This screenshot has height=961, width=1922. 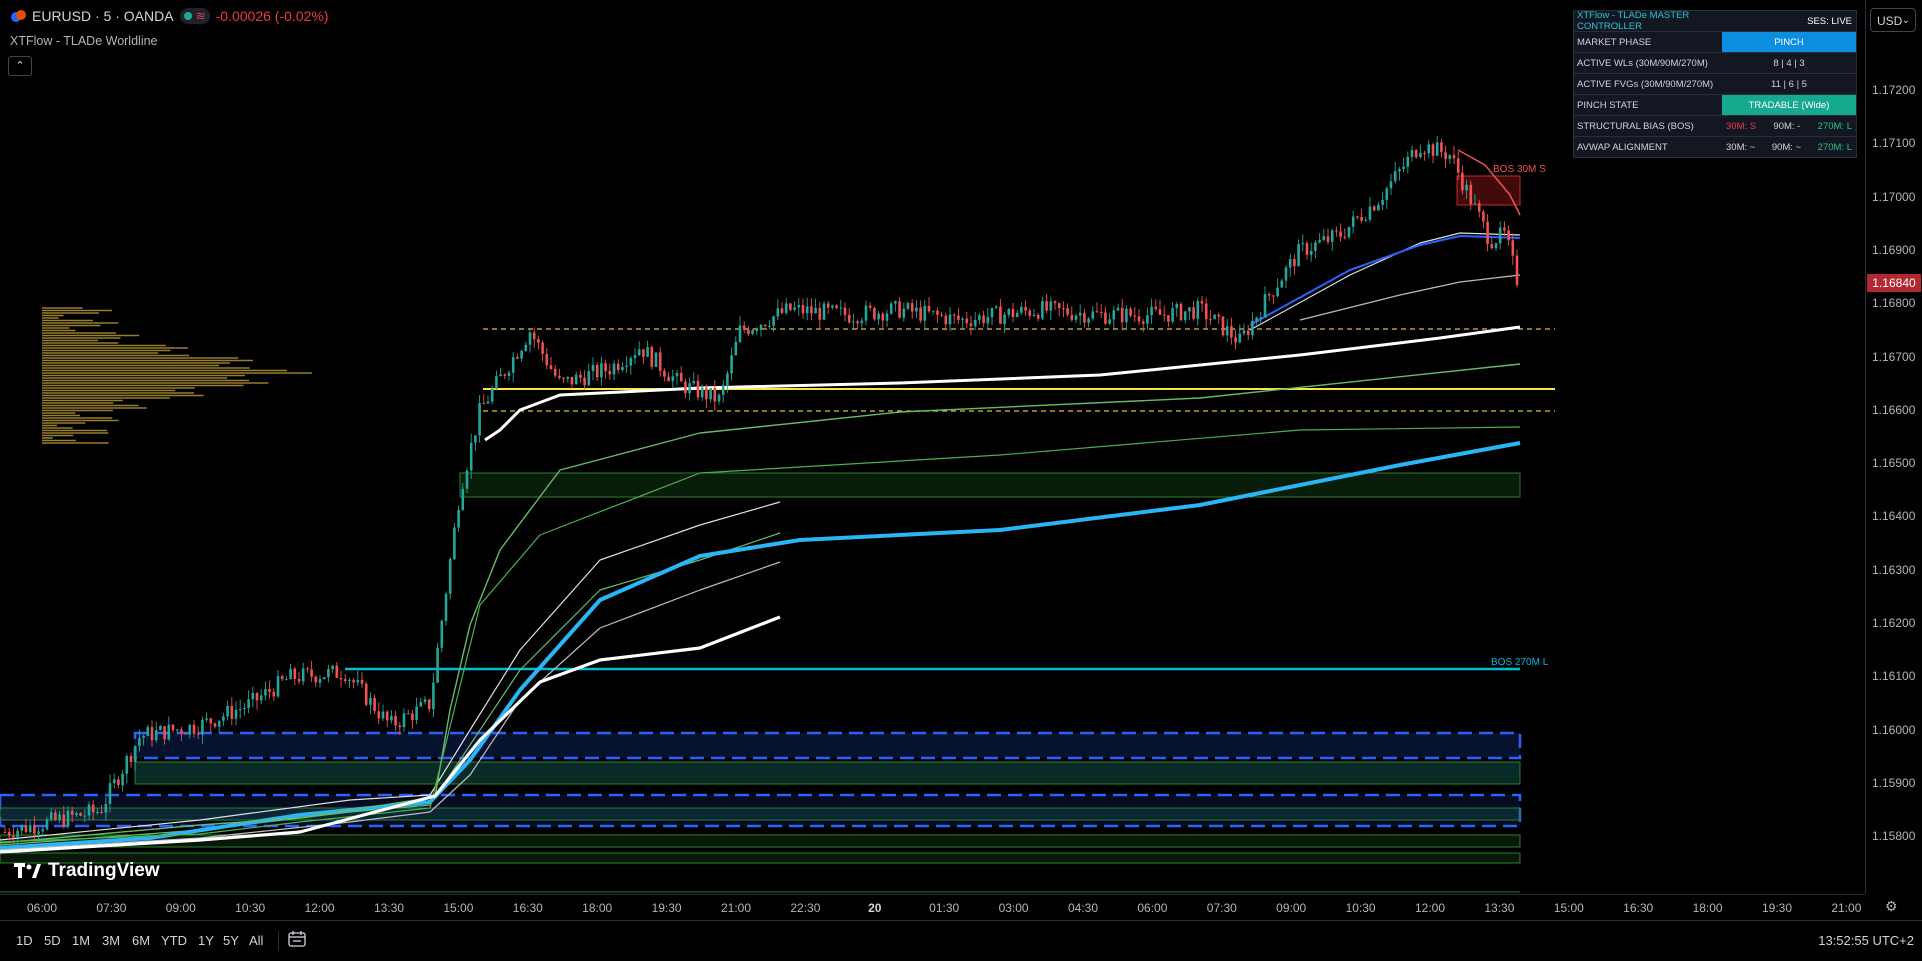 What do you see at coordinates (103, 16) in the screenshot?
I see `symbol-title: EURUSD · 5 · OANDA` at bounding box center [103, 16].